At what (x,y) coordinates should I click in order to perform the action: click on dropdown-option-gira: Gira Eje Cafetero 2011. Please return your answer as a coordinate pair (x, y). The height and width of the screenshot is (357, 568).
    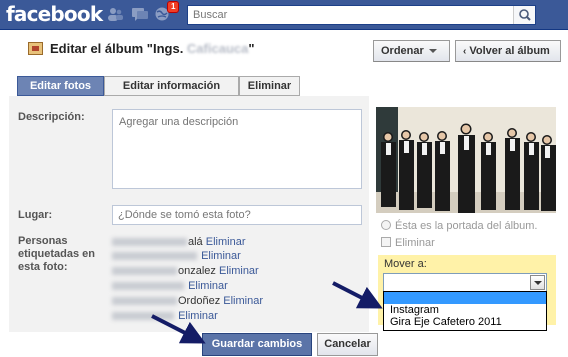
    Looking at the image, I should click on (465, 322).